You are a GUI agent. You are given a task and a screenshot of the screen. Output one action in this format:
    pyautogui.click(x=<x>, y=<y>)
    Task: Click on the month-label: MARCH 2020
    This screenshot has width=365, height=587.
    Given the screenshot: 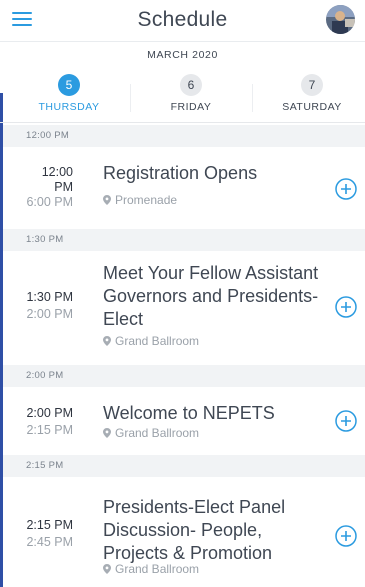 What is the action you would take?
    pyautogui.click(x=182, y=55)
    